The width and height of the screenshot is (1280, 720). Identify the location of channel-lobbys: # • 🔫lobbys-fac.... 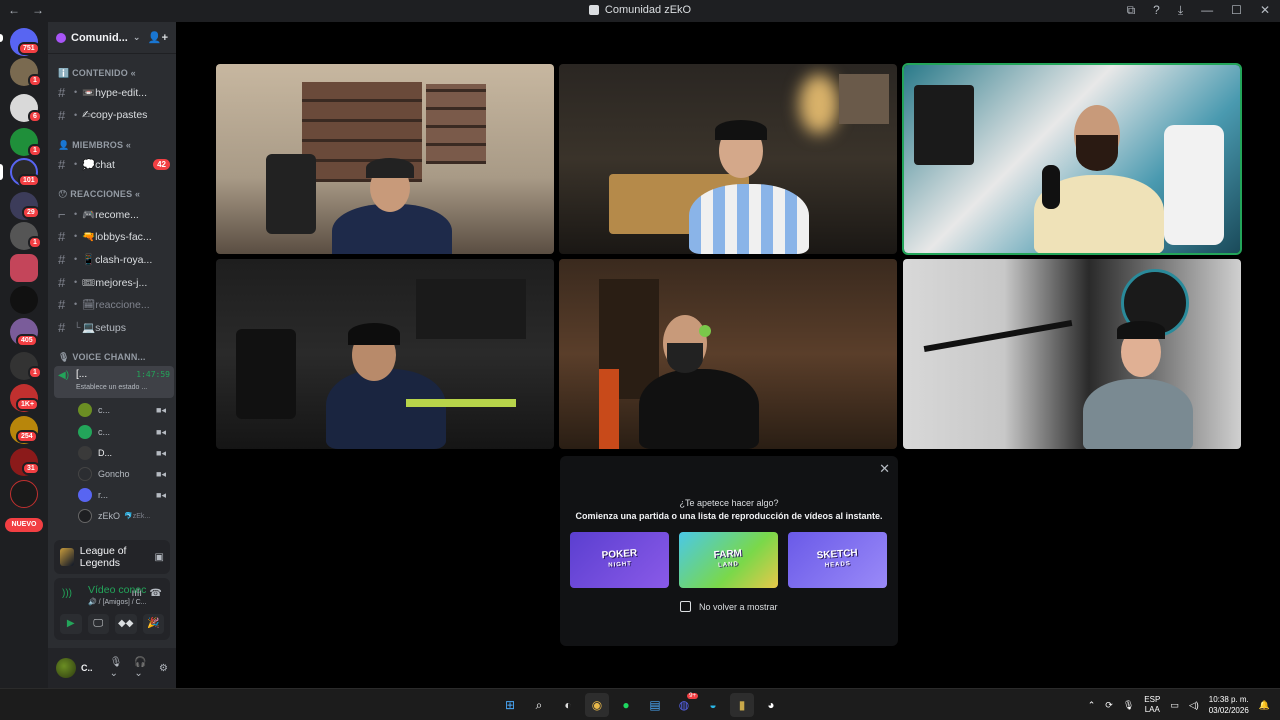
(114, 236).